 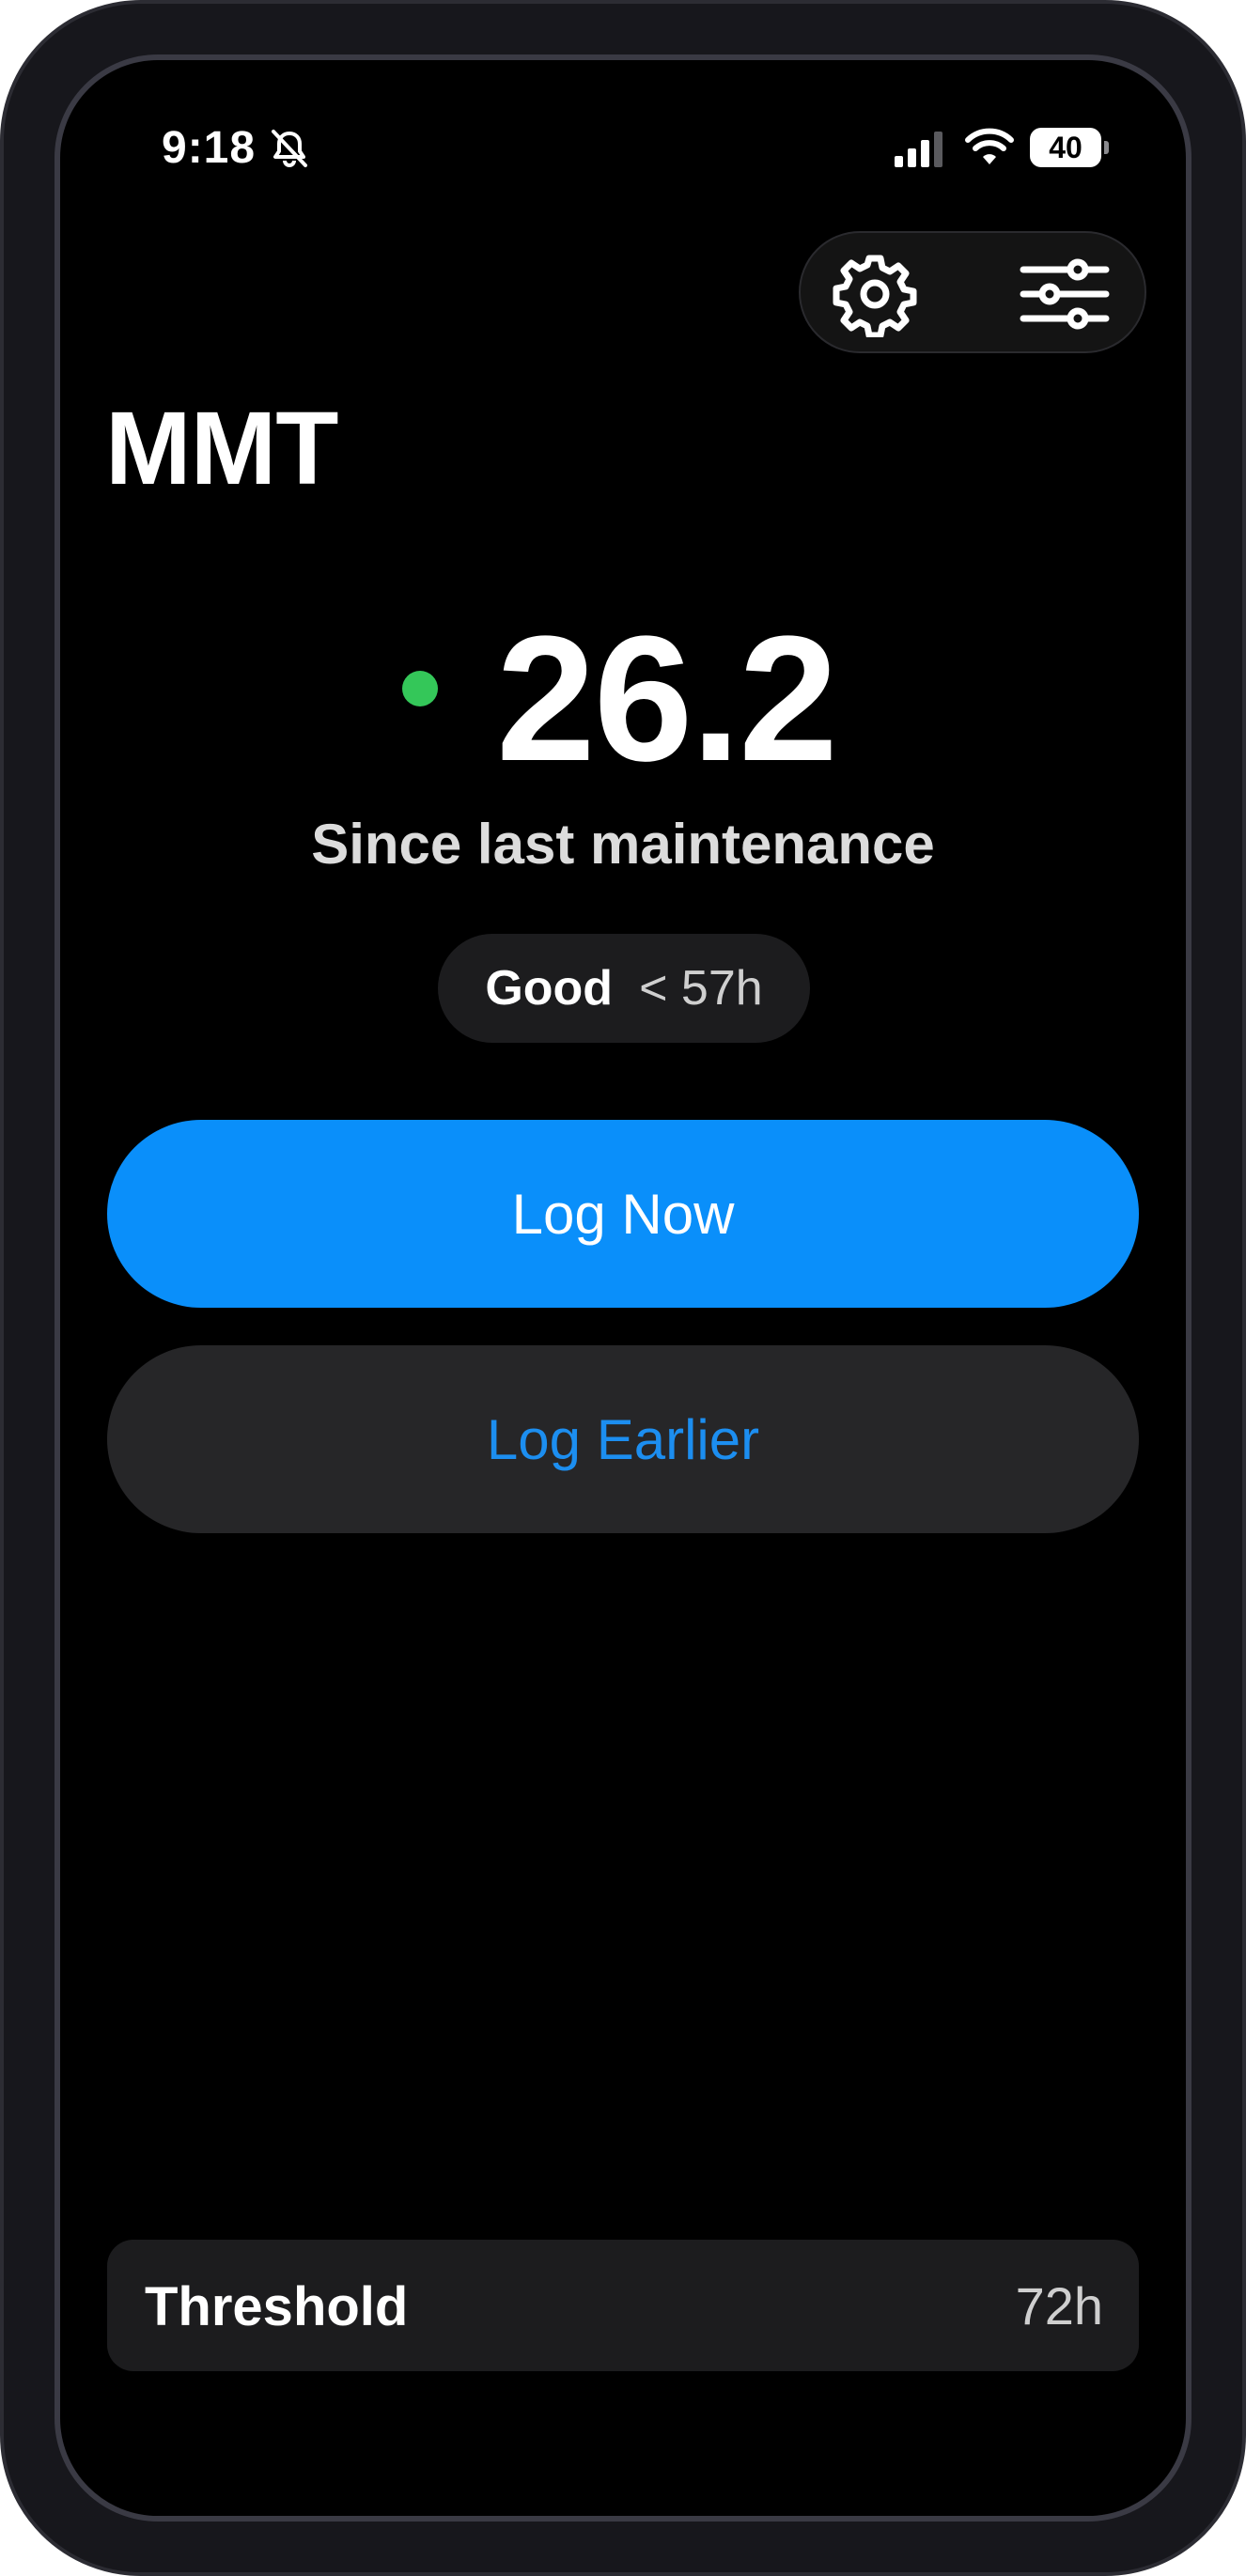 What do you see at coordinates (972, 292) in the screenshot?
I see `toolbar-pill` at bounding box center [972, 292].